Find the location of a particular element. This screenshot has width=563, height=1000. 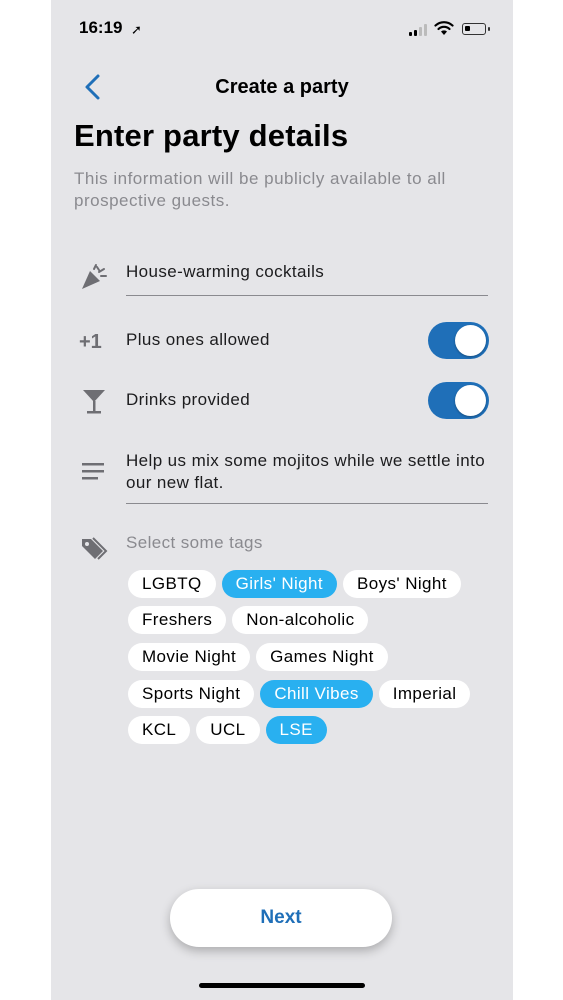

plus-one-icon: +1 is located at coordinates (90, 342).